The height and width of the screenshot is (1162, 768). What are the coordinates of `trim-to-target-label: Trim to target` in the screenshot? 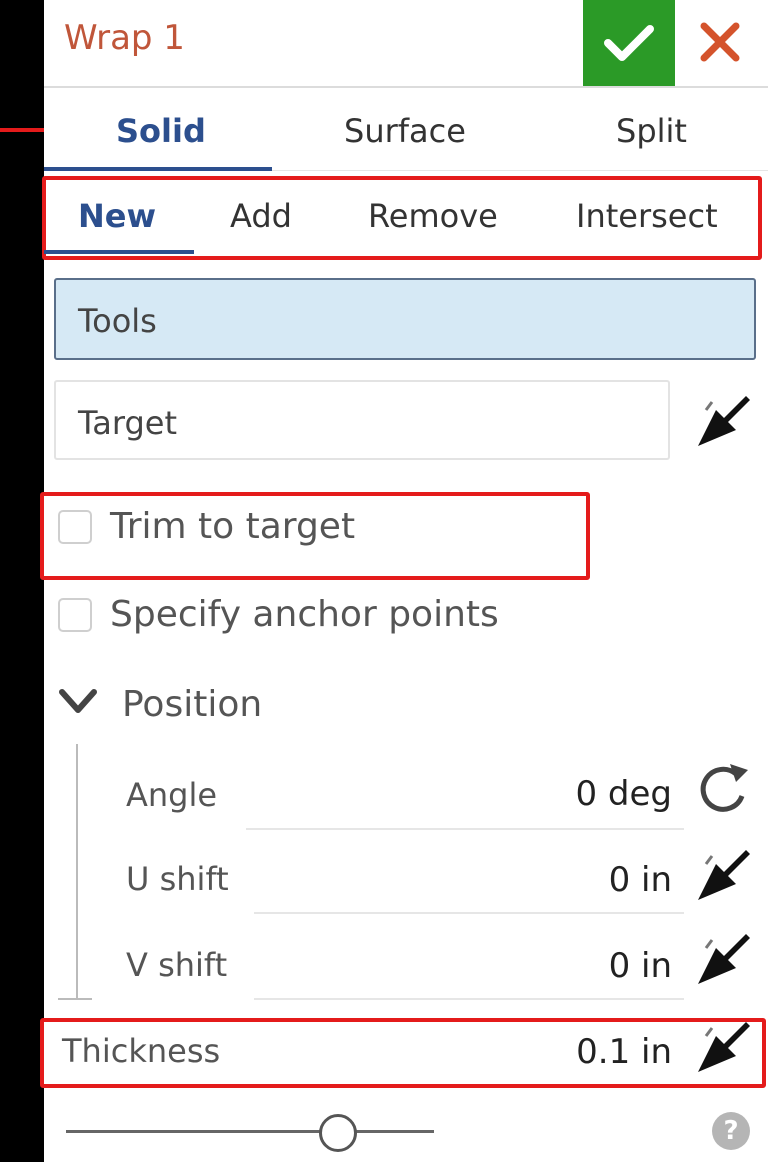 It's located at (233, 526).